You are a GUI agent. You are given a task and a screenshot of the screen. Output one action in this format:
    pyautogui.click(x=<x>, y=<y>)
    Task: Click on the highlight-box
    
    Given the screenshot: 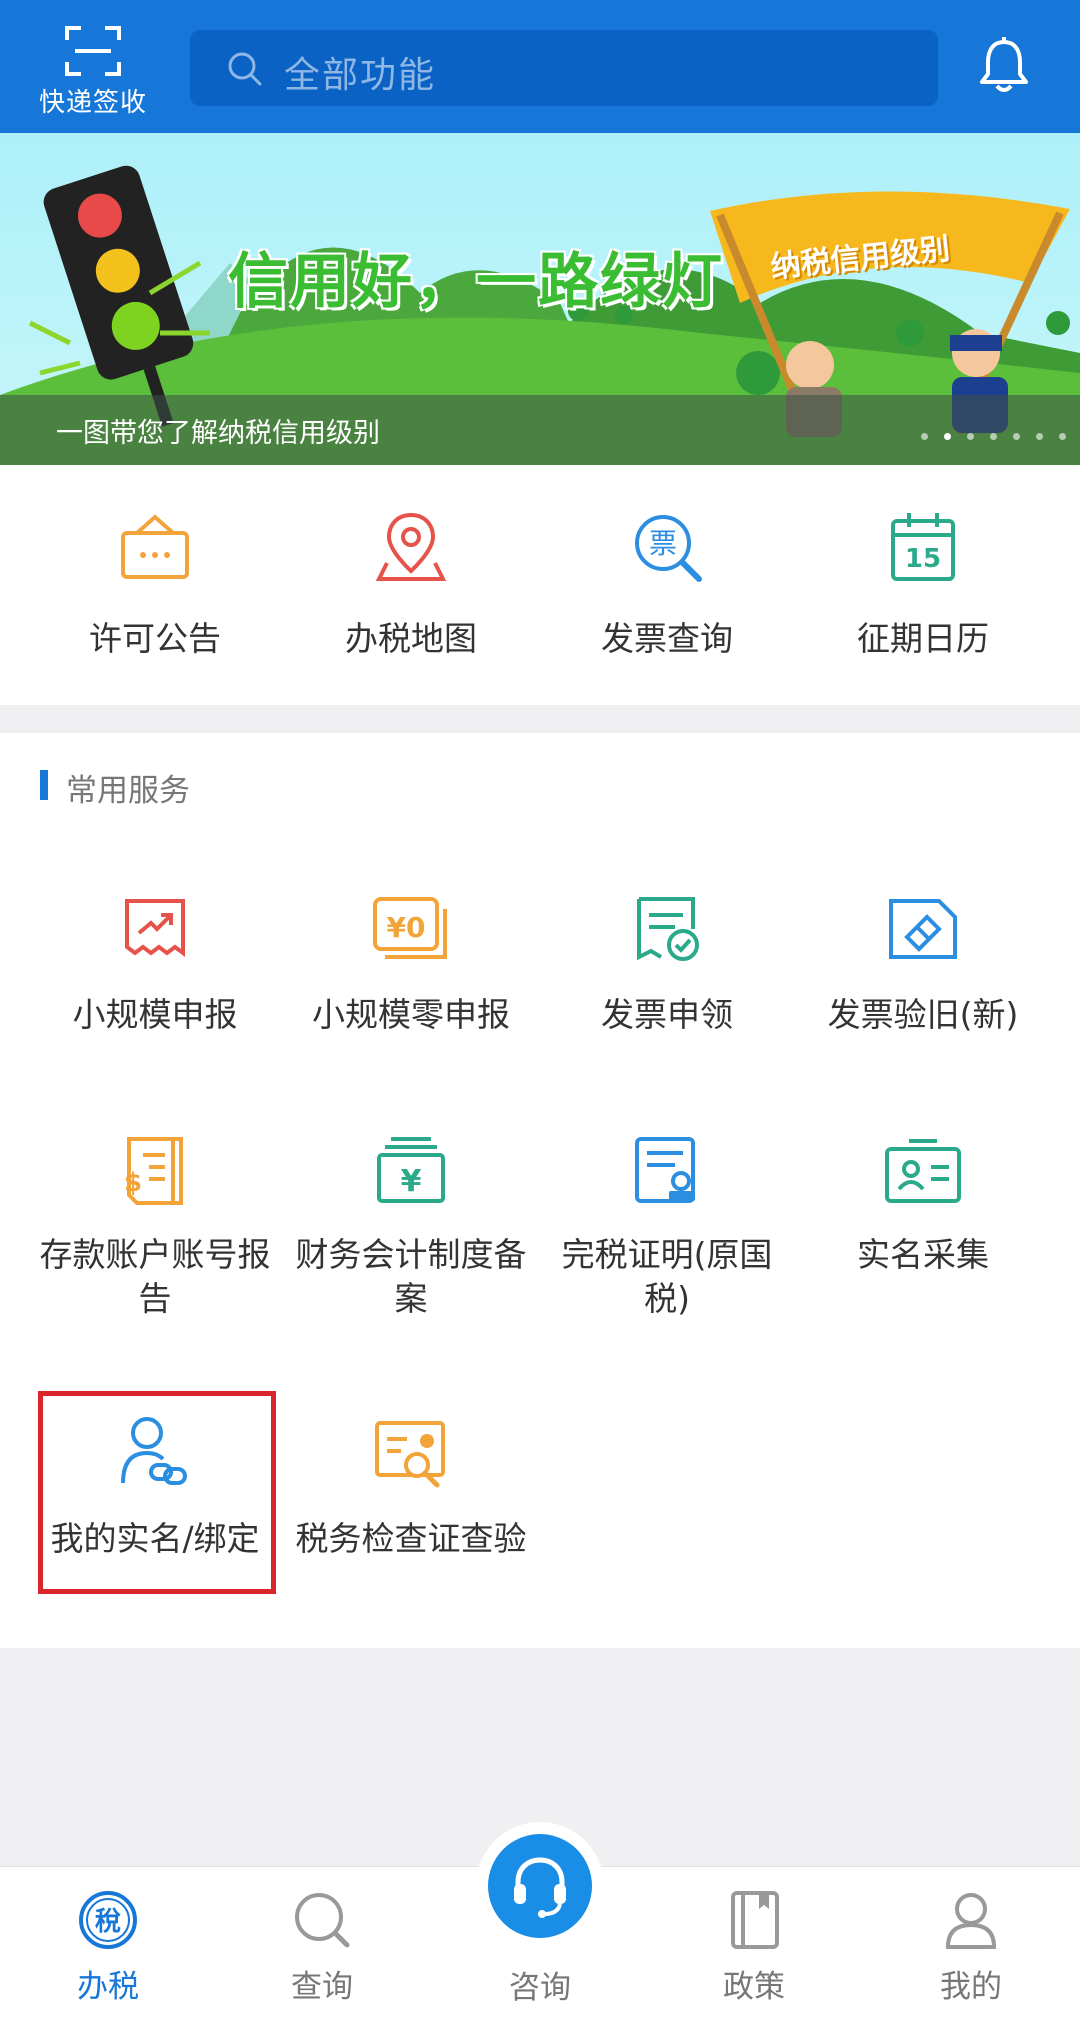 What is the action you would take?
    pyautogui.click(x=157, y=1492)
    